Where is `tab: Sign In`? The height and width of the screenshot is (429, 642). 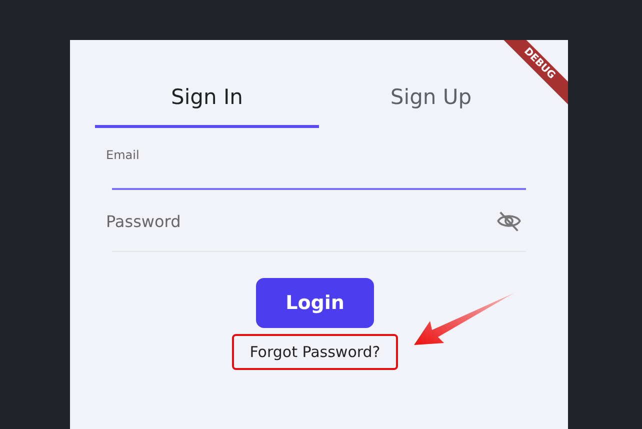
tab: Sign In is located at coordinates (207, 103).